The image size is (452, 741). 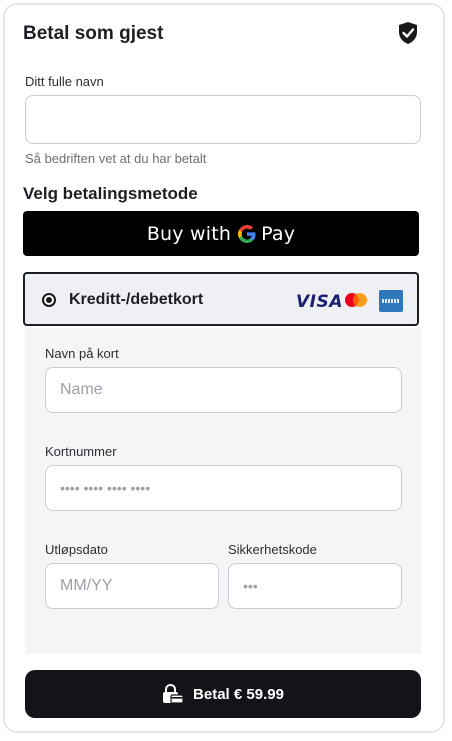 What do you see at coordinates (356, 300) in the screenshot?
I see `mastercard-icon` at bounding box center [356, 300].